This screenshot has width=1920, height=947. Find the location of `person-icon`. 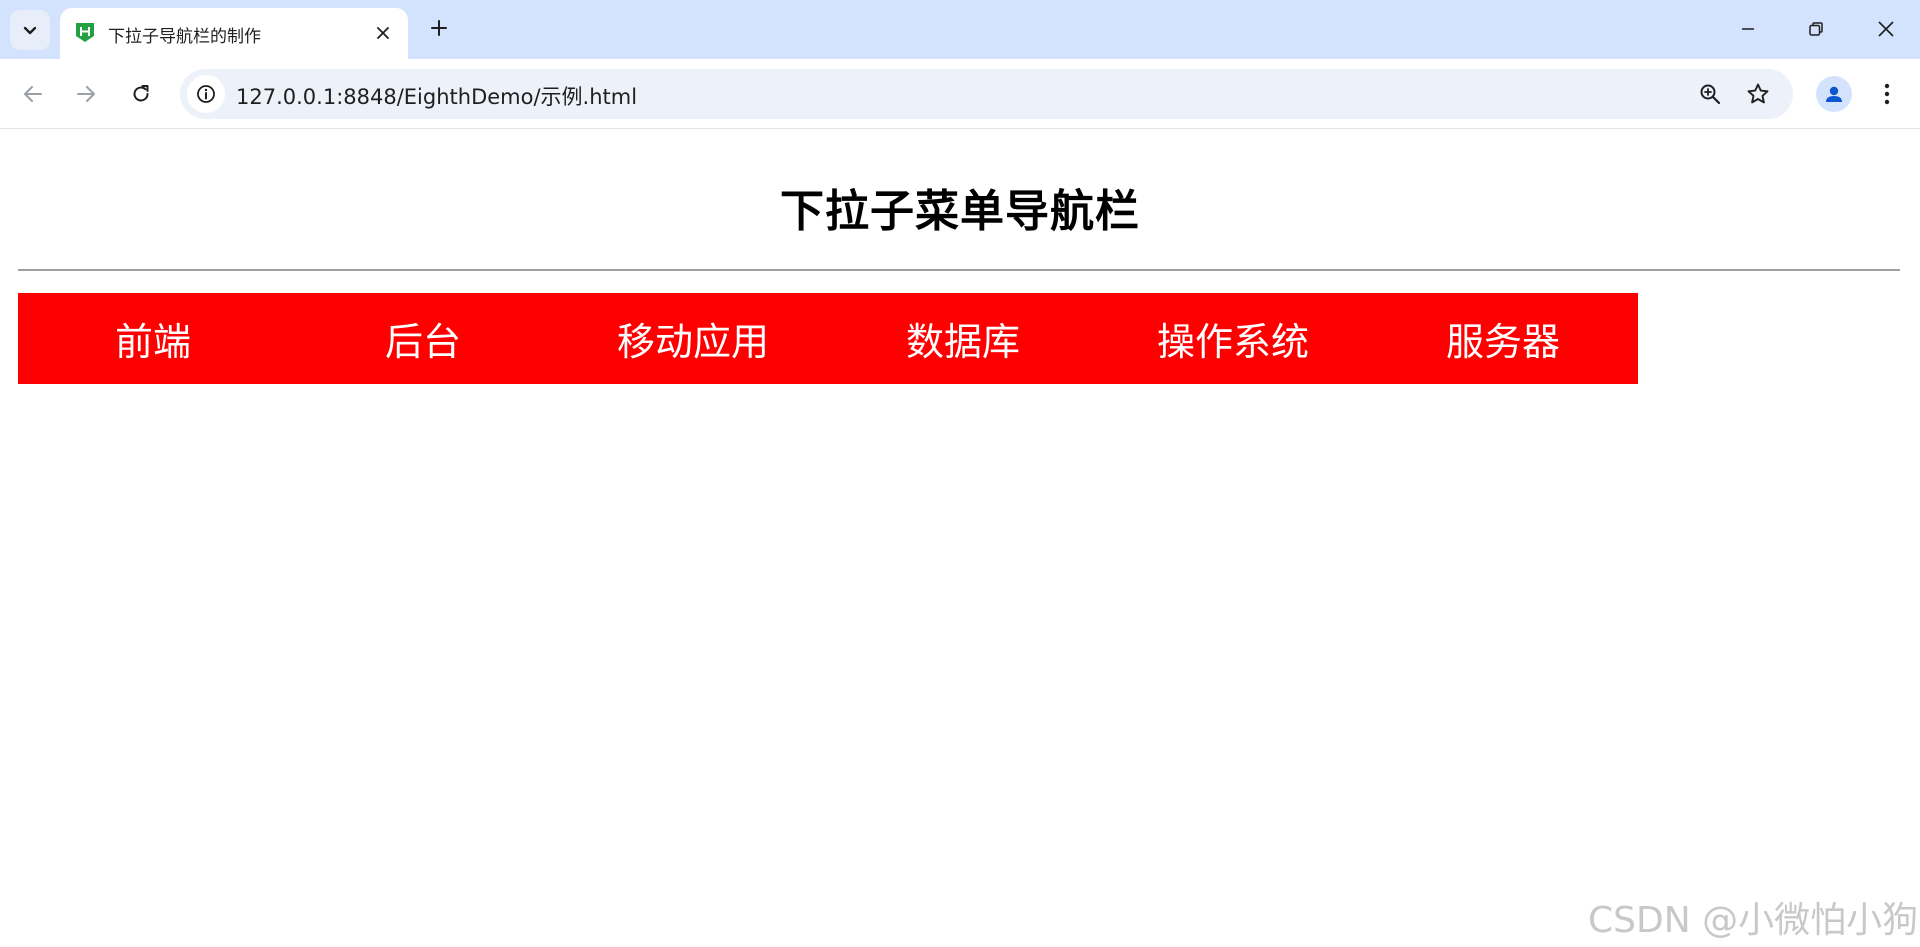

person-icon is located at coordinates (1834, 94).